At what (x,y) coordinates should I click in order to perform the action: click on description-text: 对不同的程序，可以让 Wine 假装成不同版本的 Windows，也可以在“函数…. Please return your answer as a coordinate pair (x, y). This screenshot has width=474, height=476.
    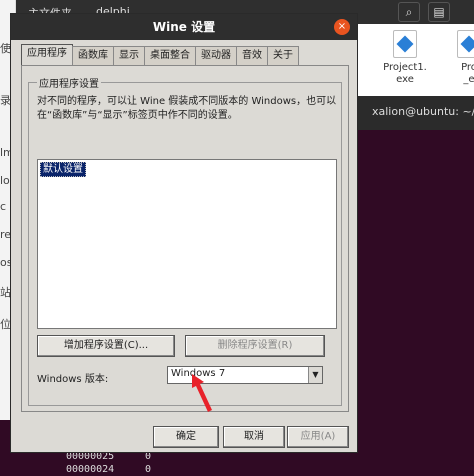
    Looking at the image, I should click on (187, 108).